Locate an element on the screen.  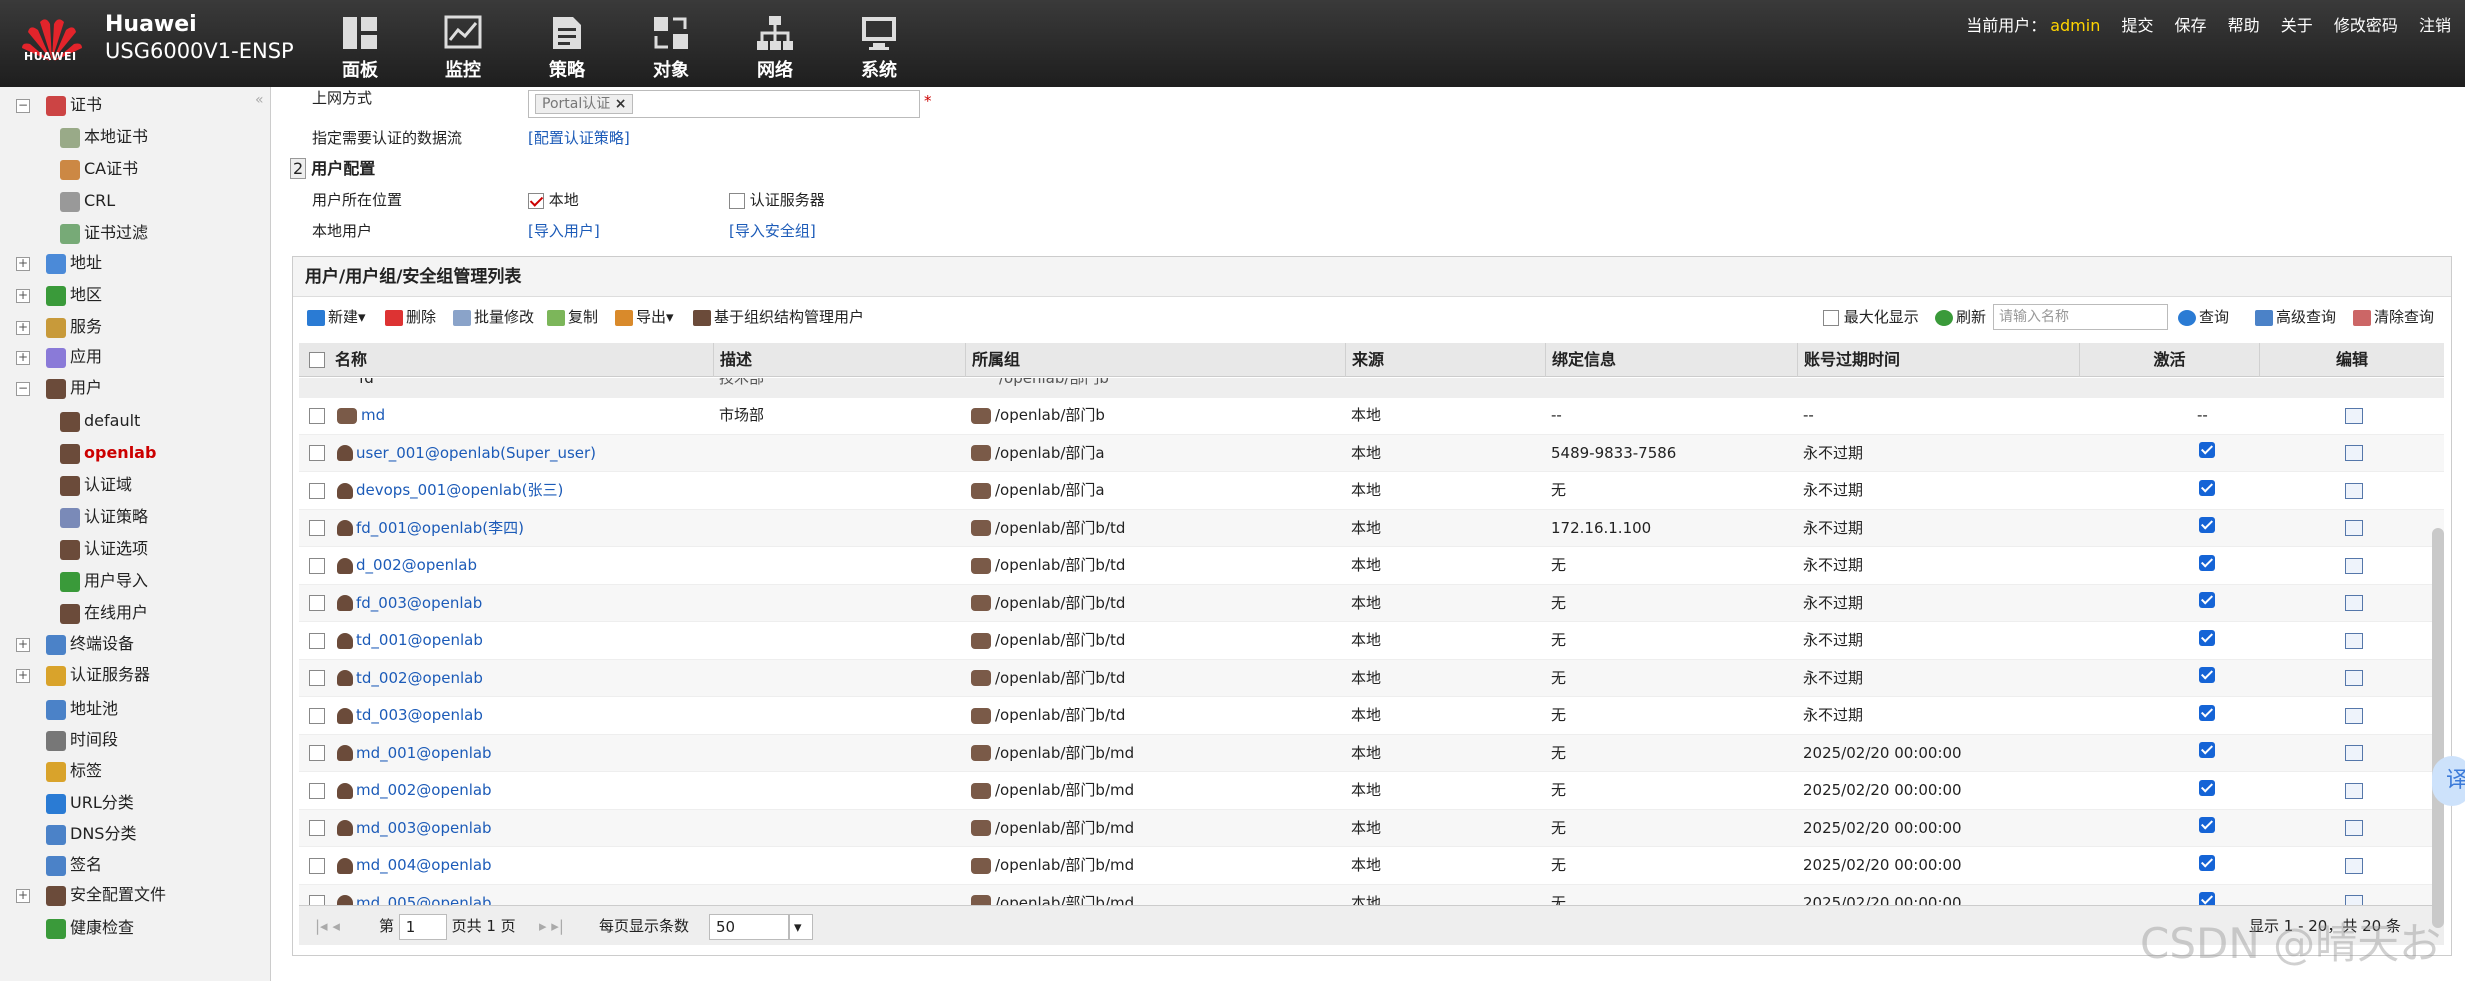
name-search-input: 请输入名称 is located at coordinates (2080, 317).